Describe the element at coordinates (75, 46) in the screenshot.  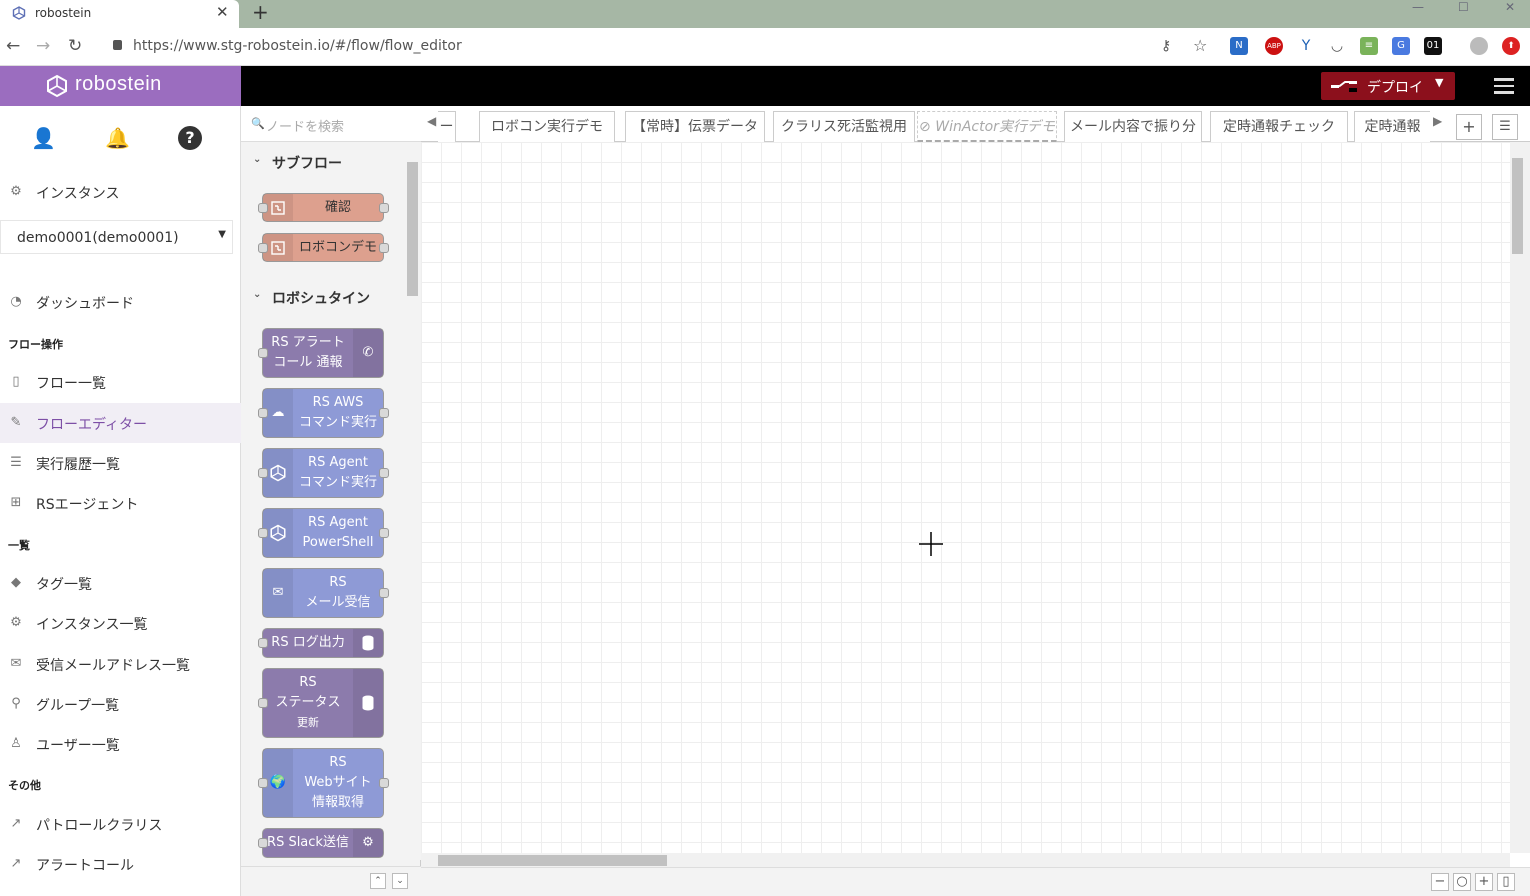
I see `reload-icon: ↻` at that location.